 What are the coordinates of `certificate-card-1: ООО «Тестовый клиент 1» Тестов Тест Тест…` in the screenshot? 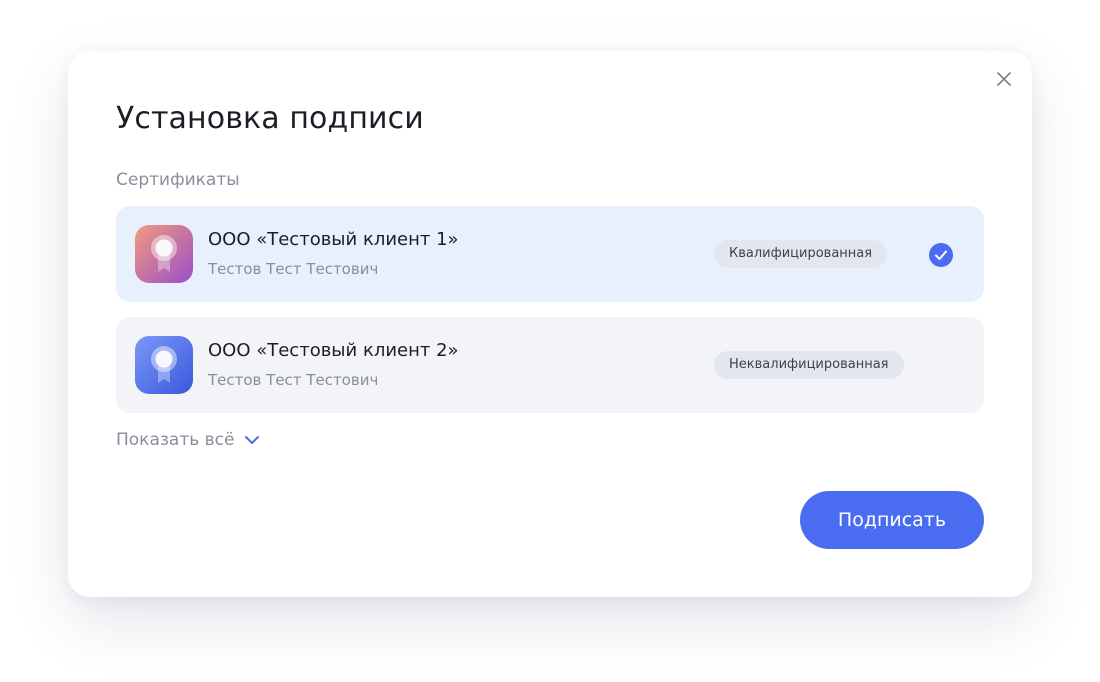 It's located at (550, 254).